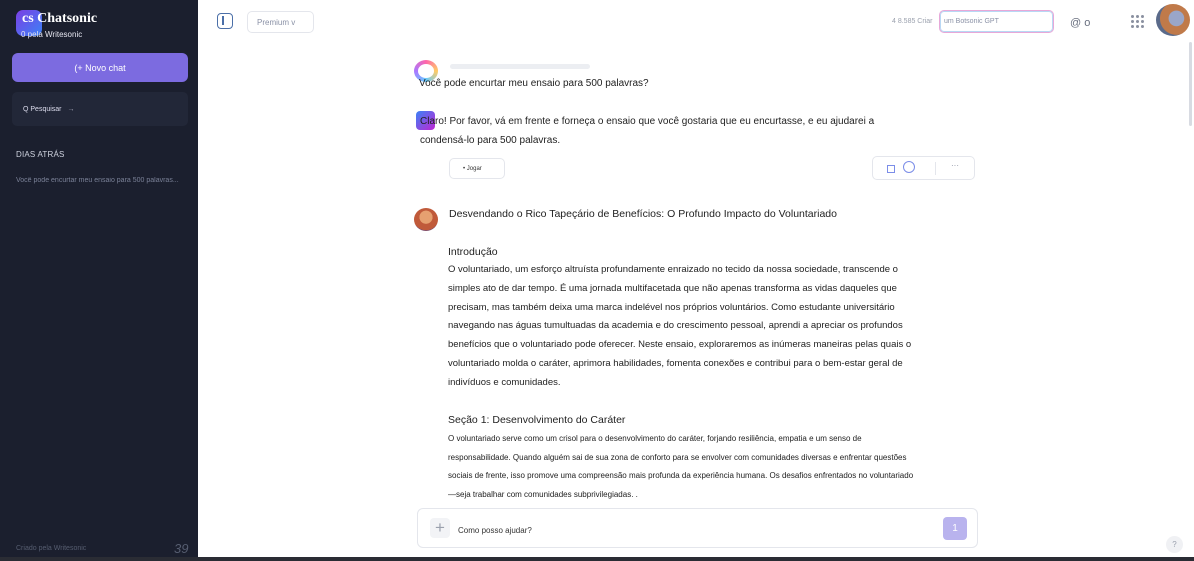  I want to click on help-icon: ?, so click(1174, 544).